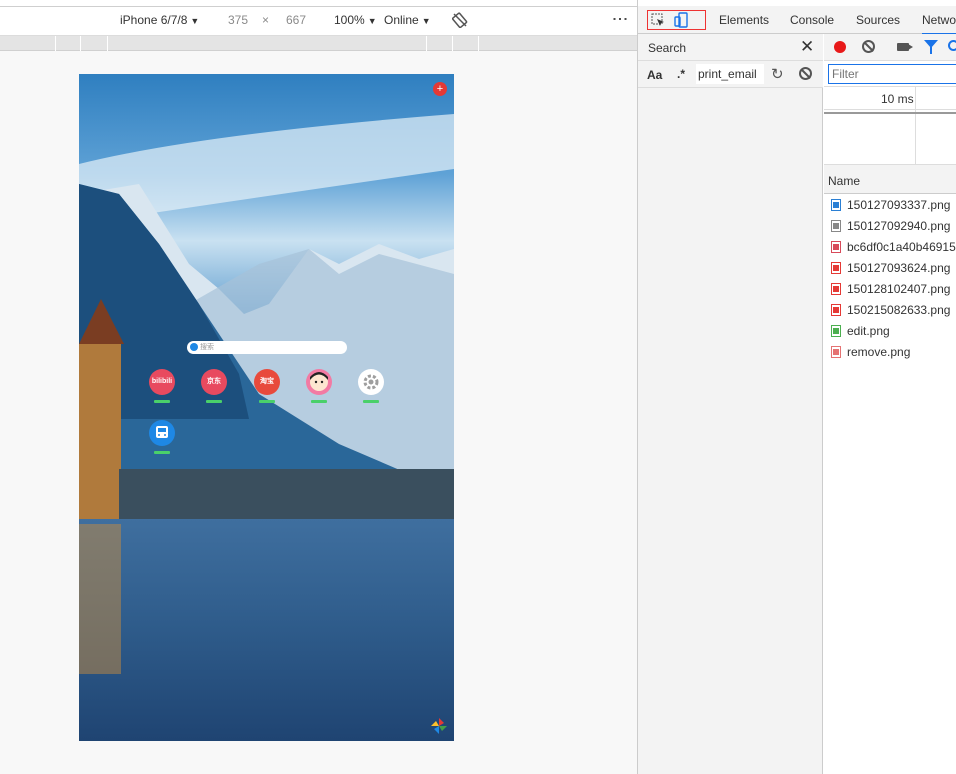  Describe the element at coordinates (812, 20) in the screenshot. I see `tab-console: Console` at that location.